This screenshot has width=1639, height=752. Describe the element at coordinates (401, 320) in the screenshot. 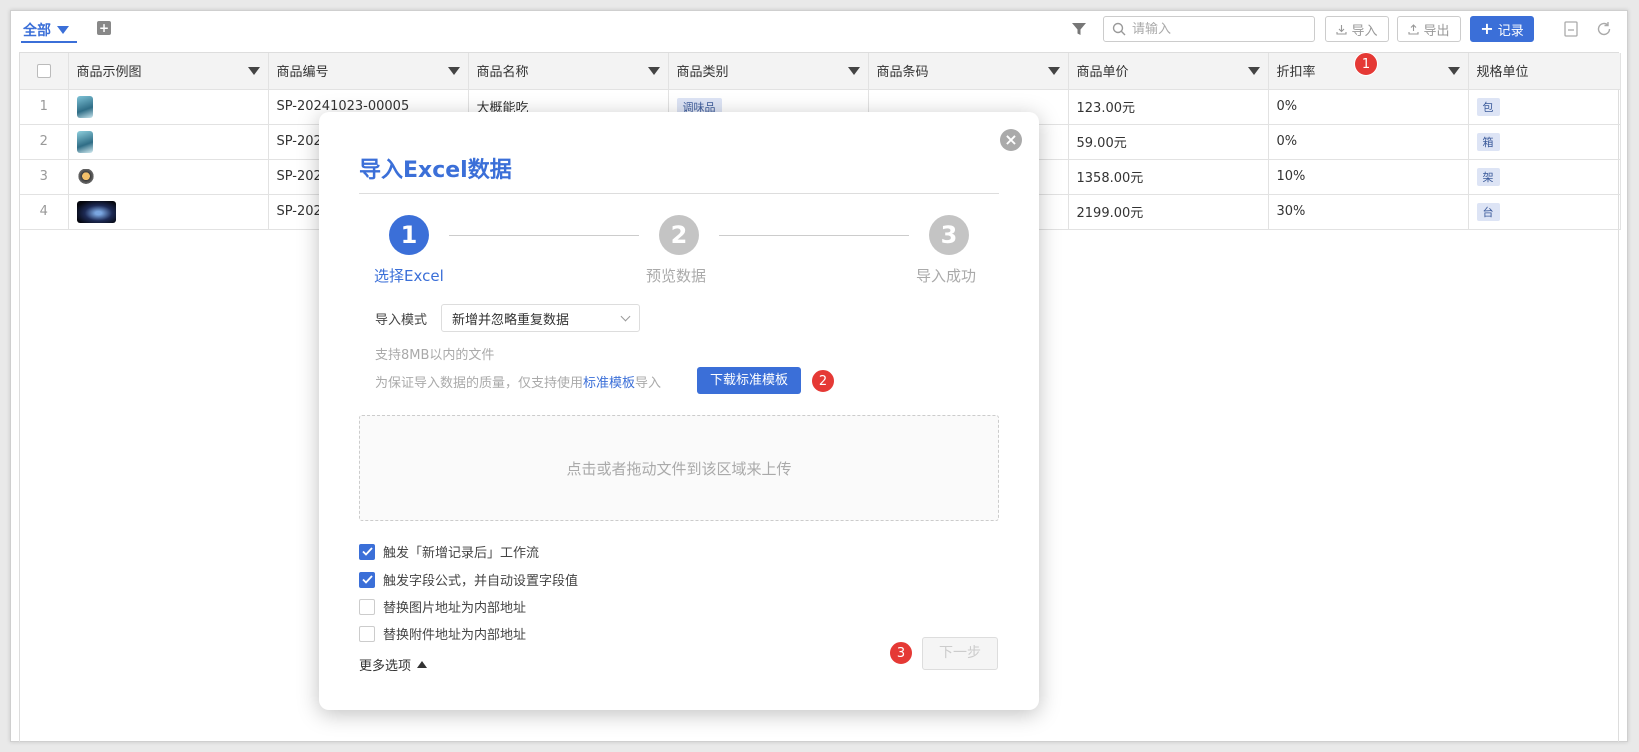

I see `import-mode-label: 导入模式` at that location.